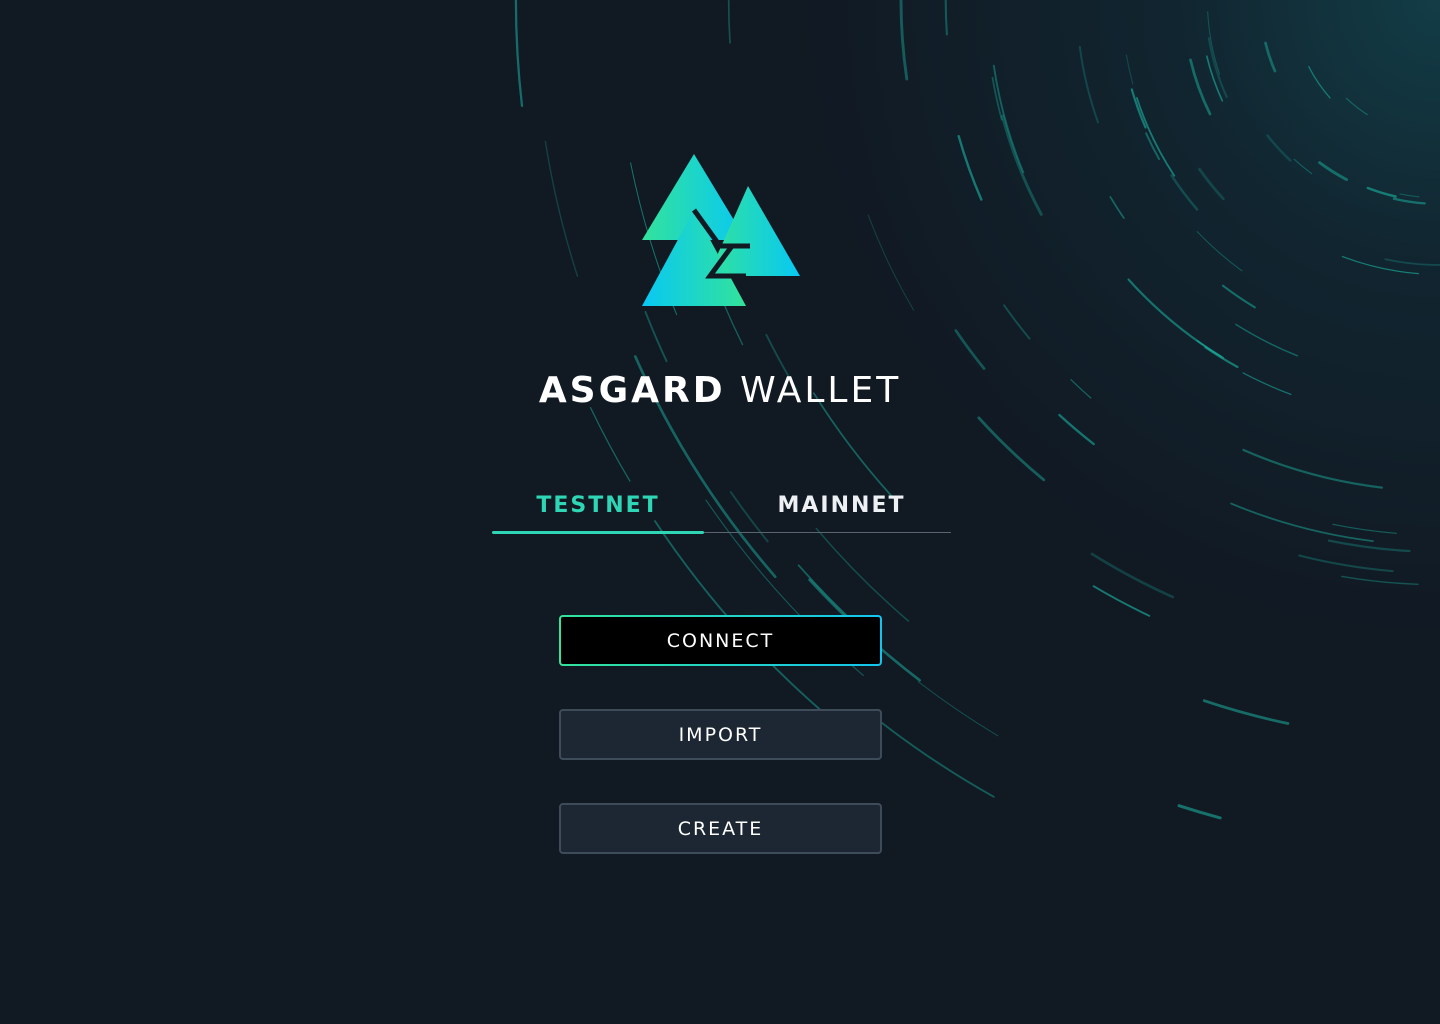 The image size is (1440, 1024). I want to click on connect-button: CONNECT, so click(720, 640).